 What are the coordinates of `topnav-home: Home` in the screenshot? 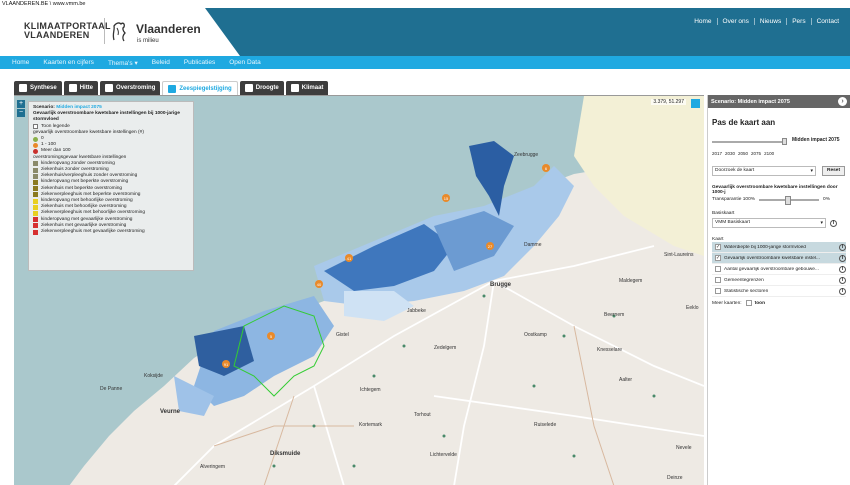 It's located at (702, 21).